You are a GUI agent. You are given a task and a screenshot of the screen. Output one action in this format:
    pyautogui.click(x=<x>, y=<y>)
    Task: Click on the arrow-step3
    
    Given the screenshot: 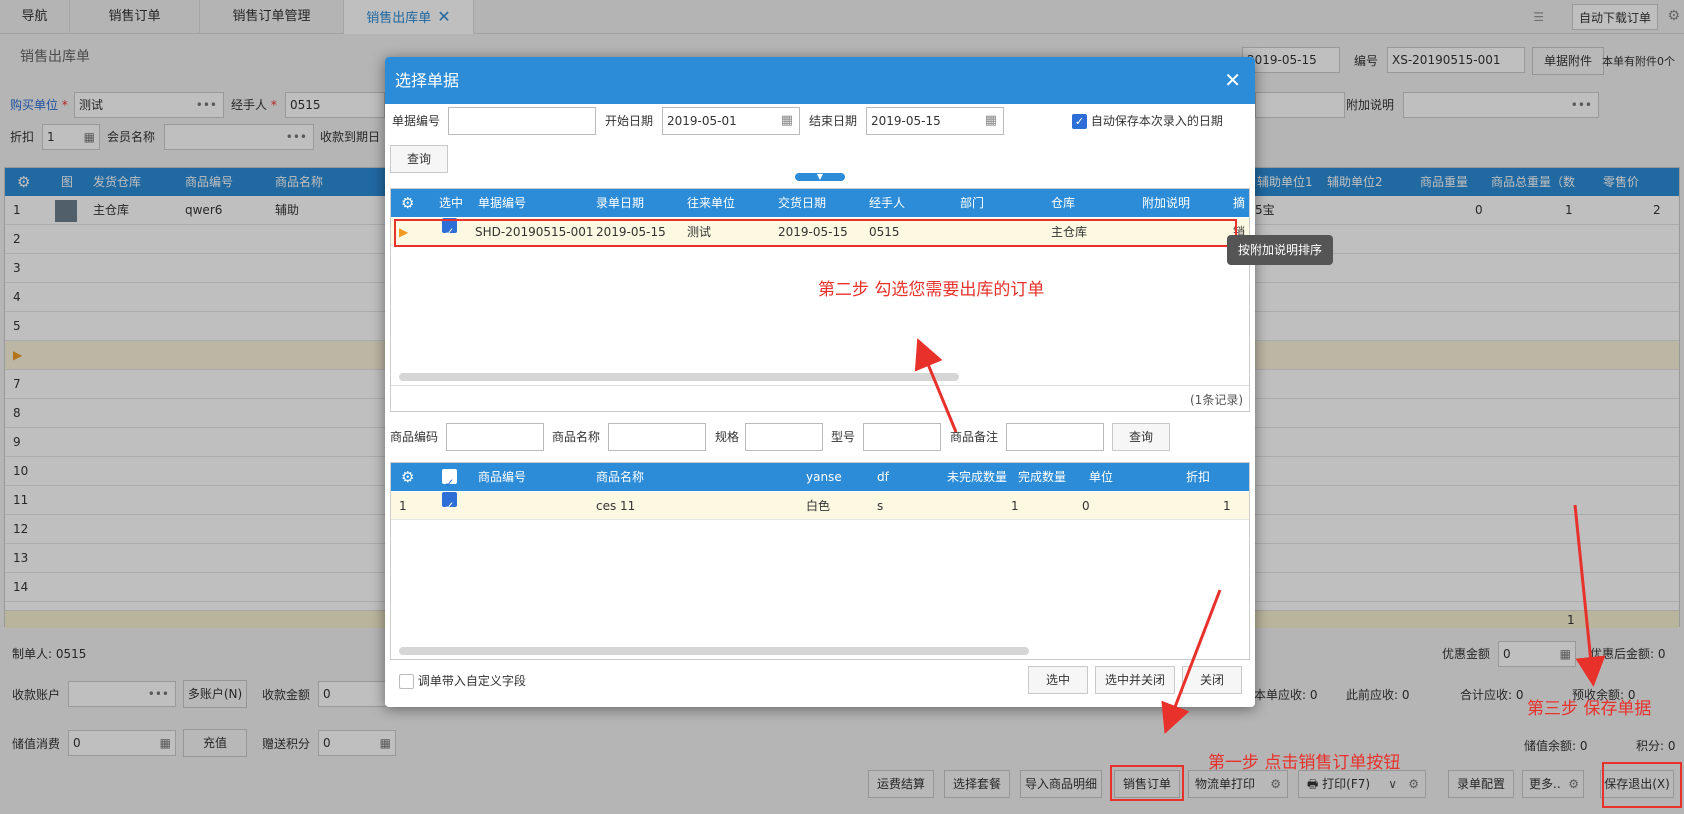 What is the action you would take?
    pyautogui.click(x=1589, y=595)
    